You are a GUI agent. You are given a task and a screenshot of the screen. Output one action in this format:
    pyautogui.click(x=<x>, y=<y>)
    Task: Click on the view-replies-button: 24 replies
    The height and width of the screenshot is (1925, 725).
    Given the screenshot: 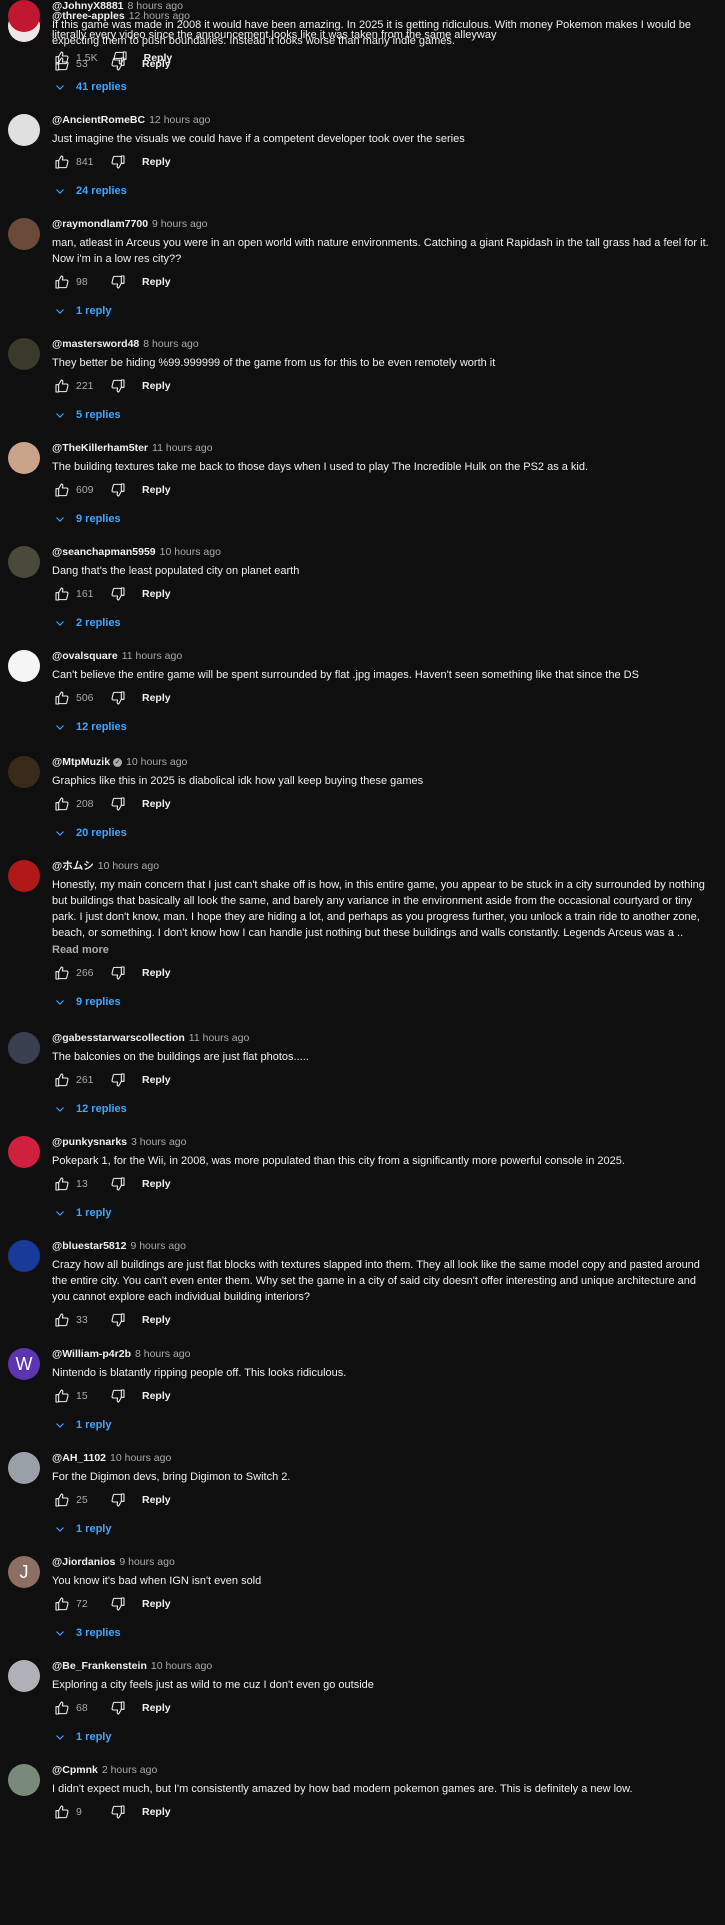 What is the action you would take?
    pyautogui.click(x=384, y=191)
    